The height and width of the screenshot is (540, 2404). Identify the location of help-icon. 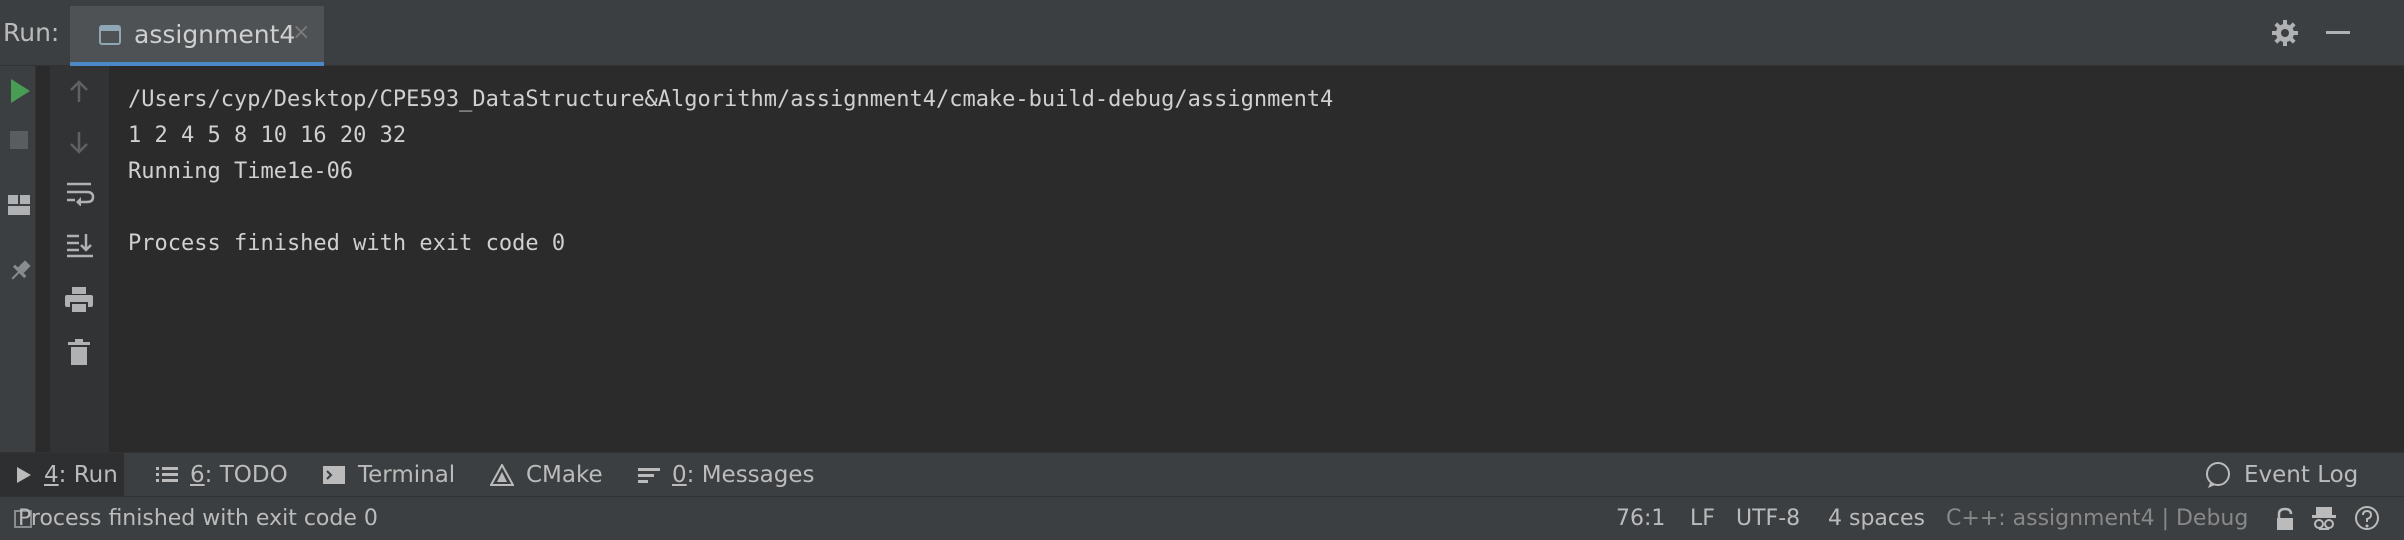
(2369, 519).